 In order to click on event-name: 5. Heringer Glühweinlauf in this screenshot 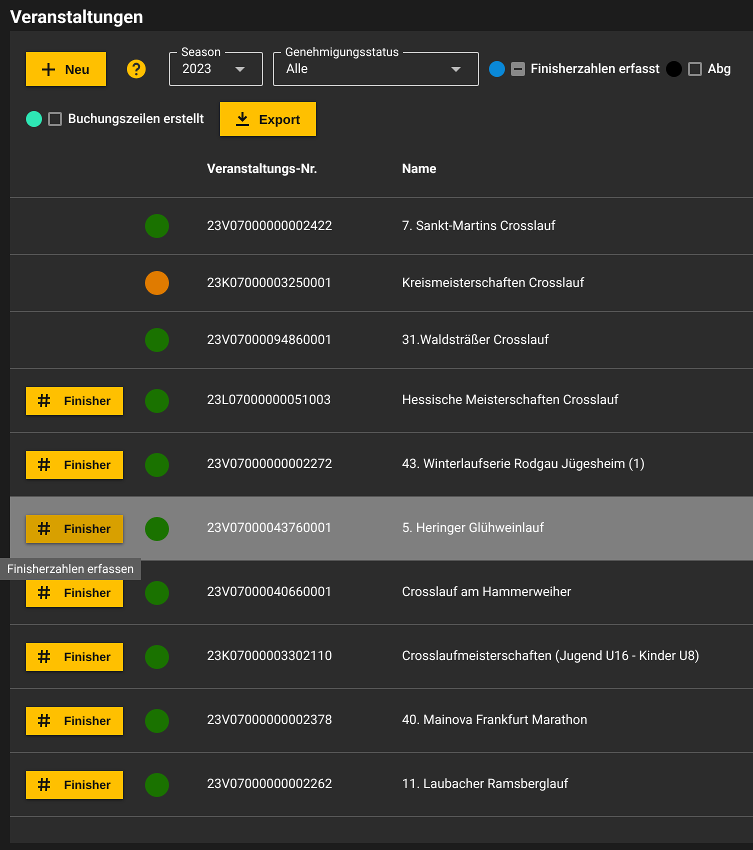, I will do `click(473, 528)`.